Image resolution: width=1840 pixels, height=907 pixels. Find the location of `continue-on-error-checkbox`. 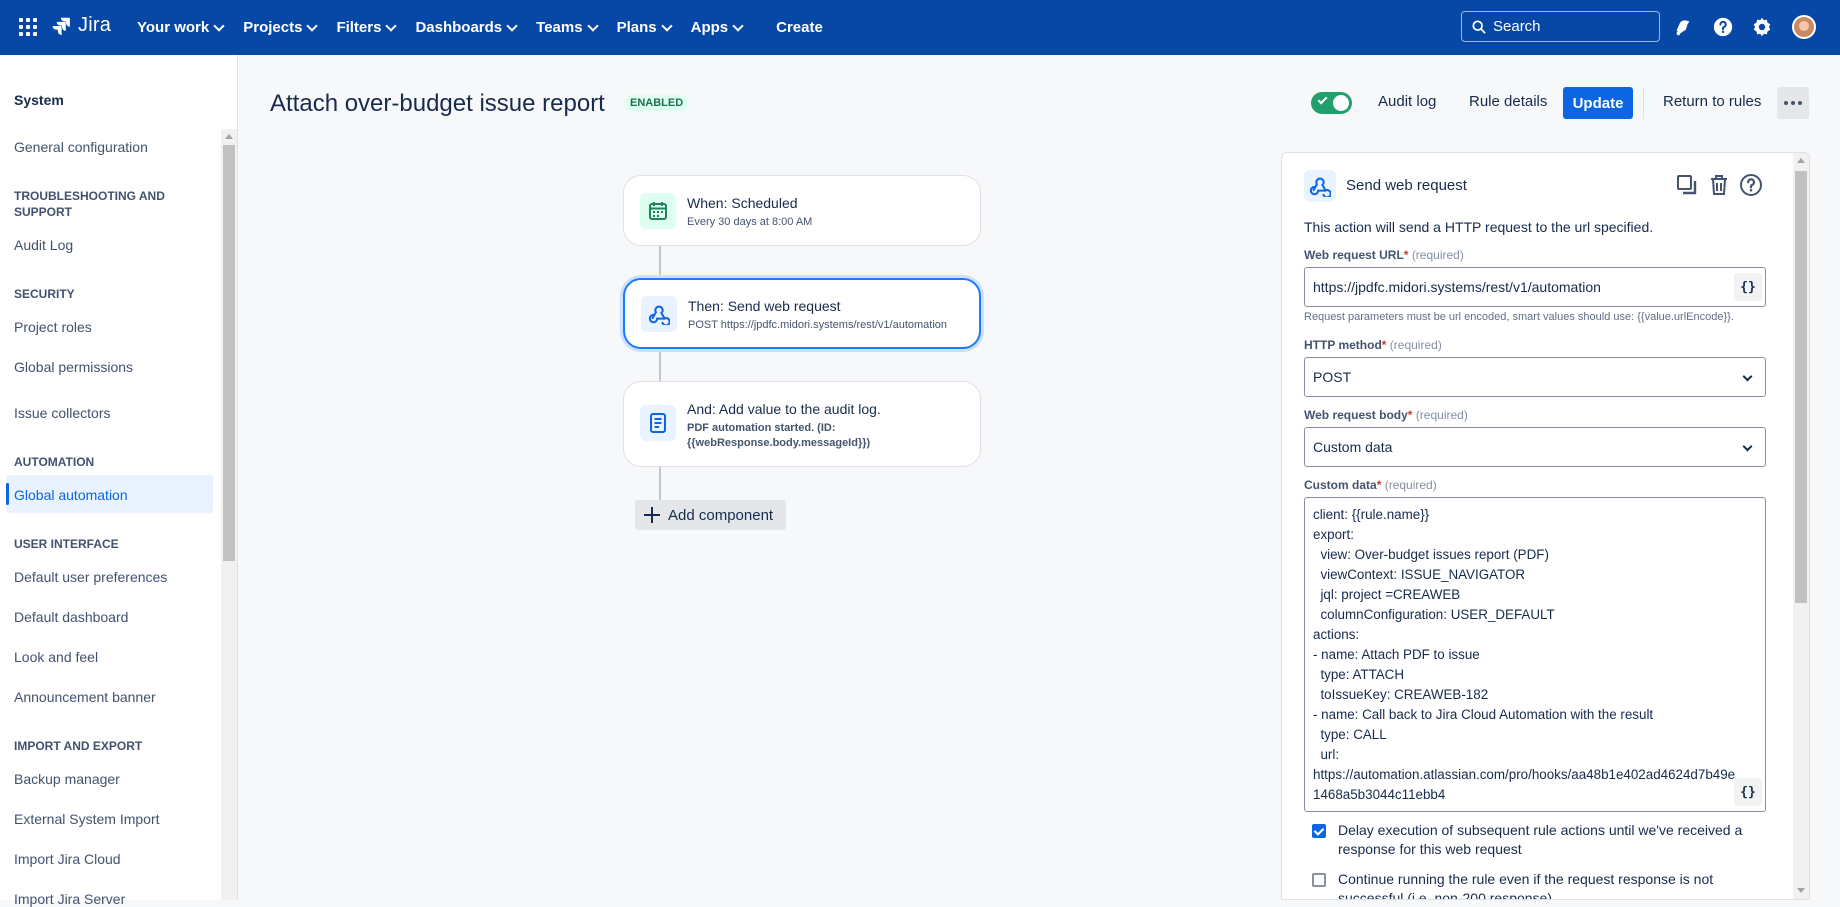

continue-on-error-checkbox is located at coordinates (1319, 880).